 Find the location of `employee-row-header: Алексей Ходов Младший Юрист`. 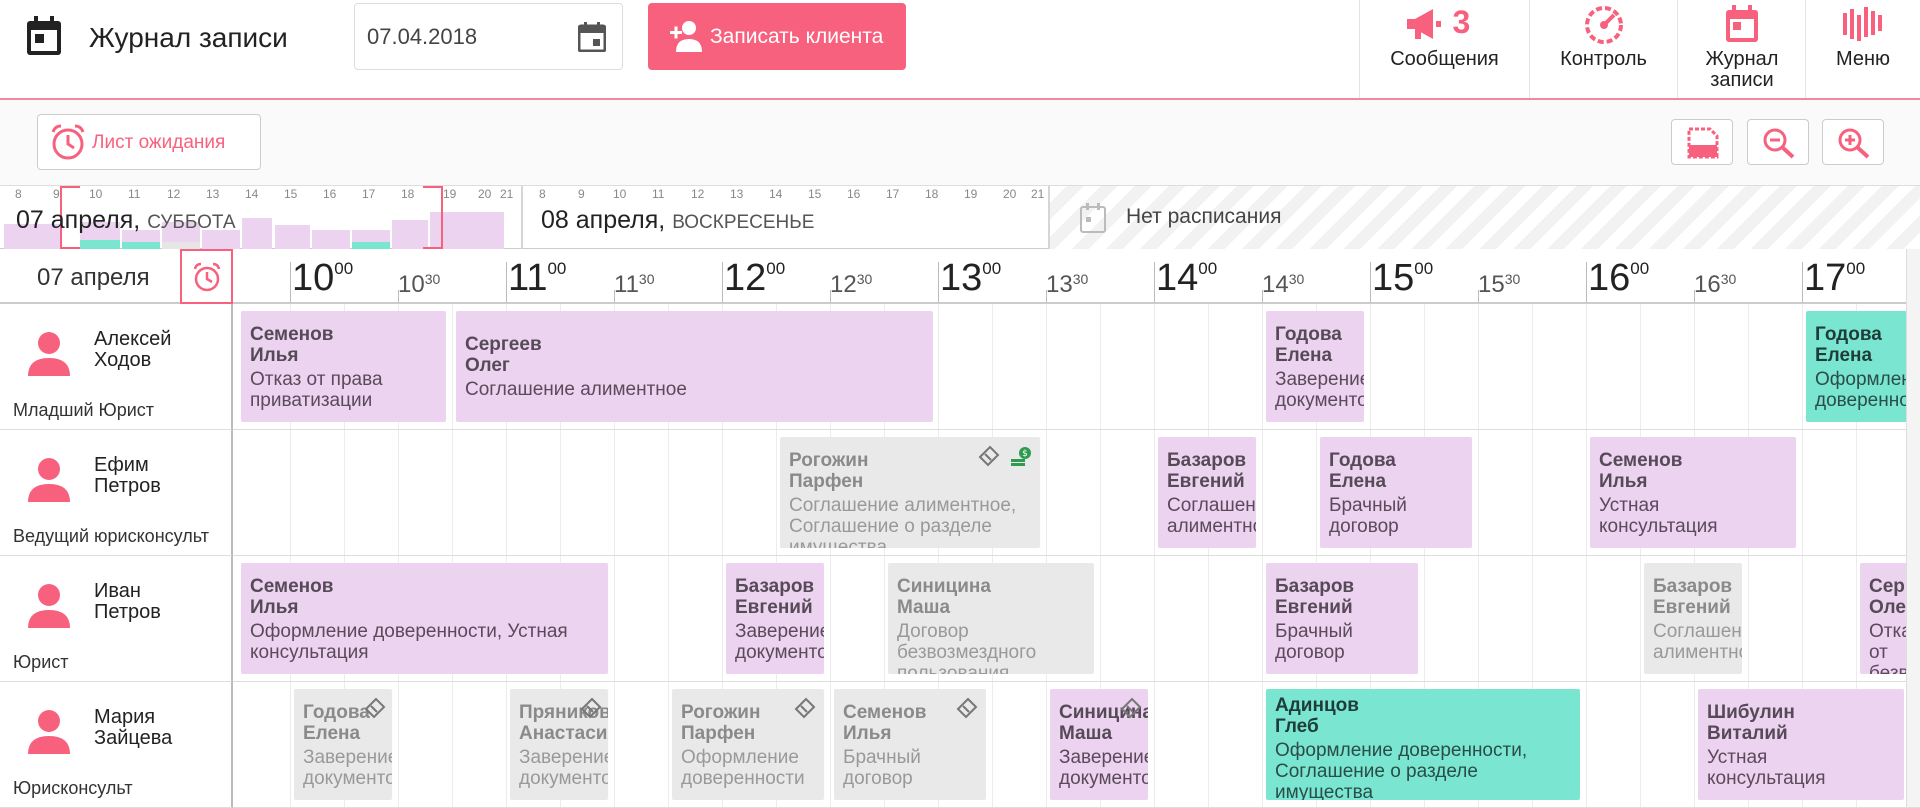

employee-row-header: Алексей Ходов Младший Юрист is located at coordinates (116, 367).